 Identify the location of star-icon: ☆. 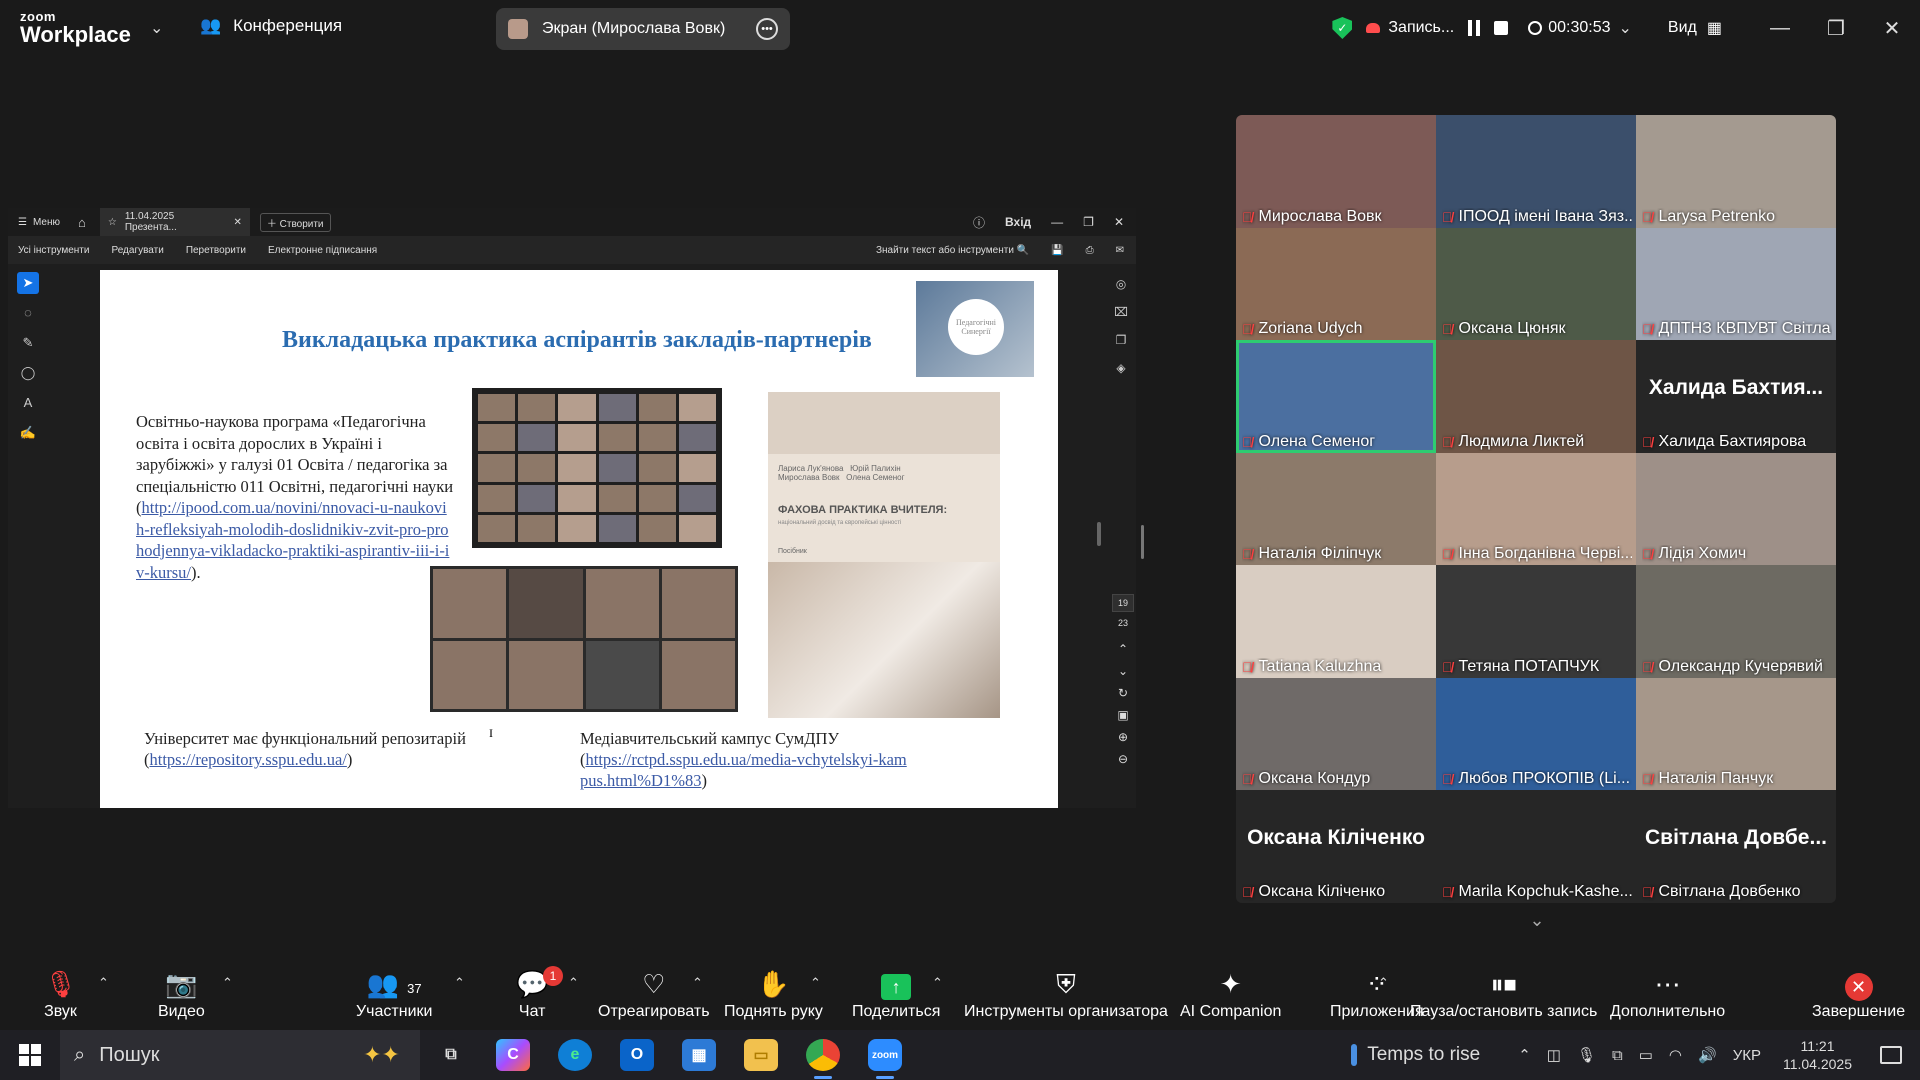
(112, 222).